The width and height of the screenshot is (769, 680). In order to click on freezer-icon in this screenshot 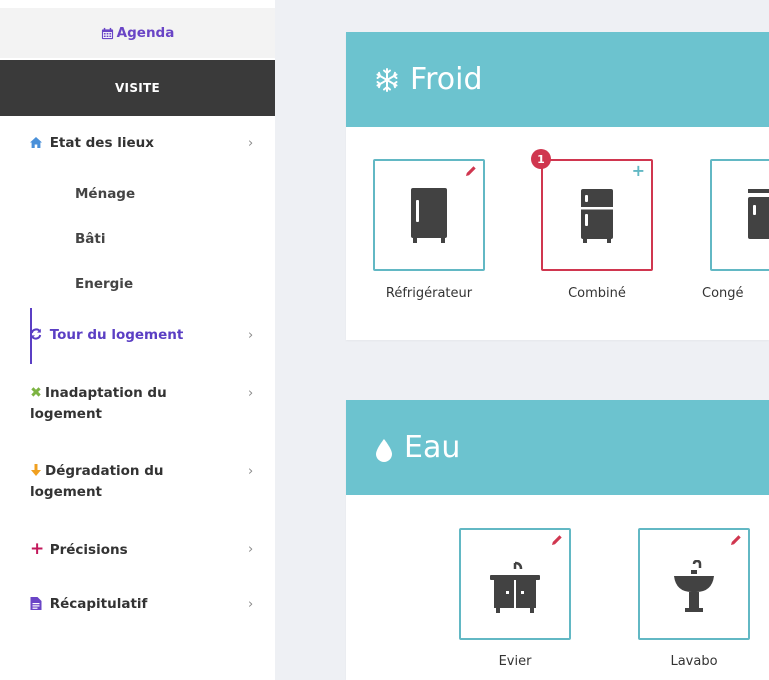, I will do `click(758, 214)`.